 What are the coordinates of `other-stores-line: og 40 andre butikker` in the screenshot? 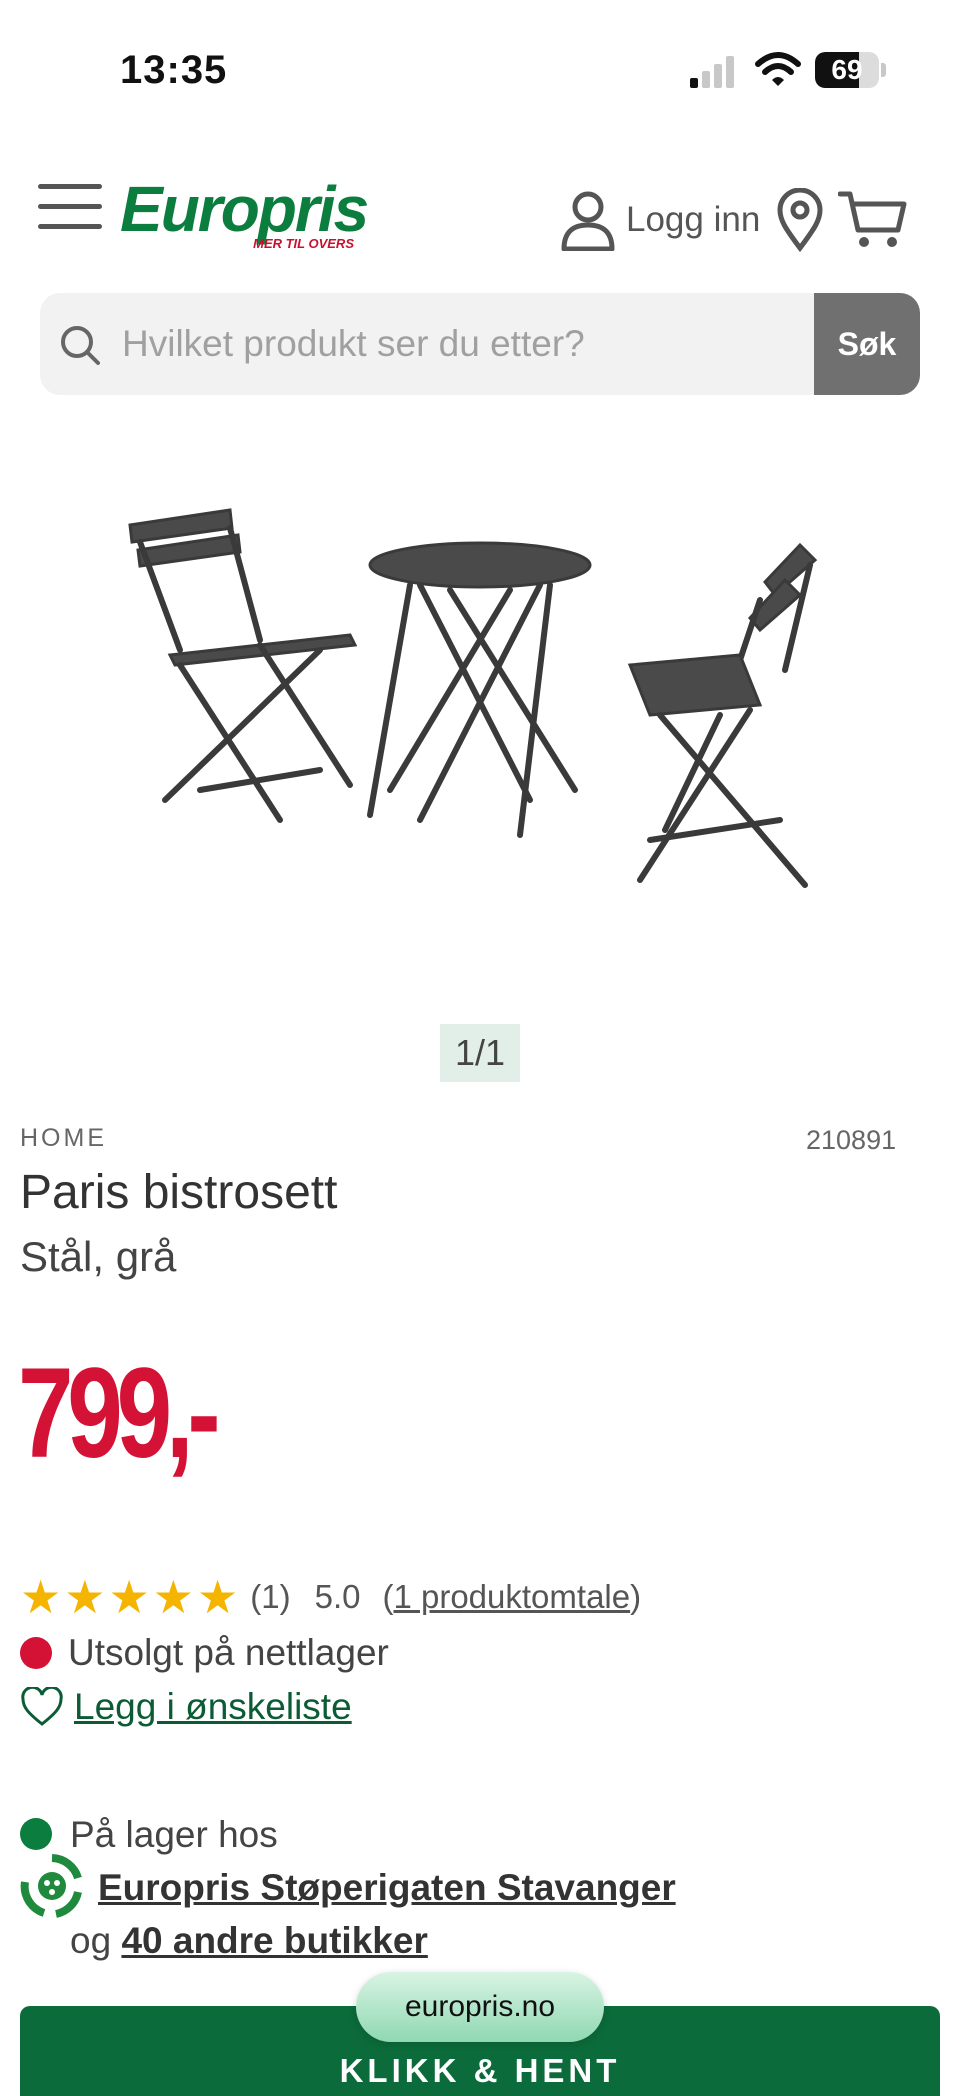 It's located at (249, 1941).